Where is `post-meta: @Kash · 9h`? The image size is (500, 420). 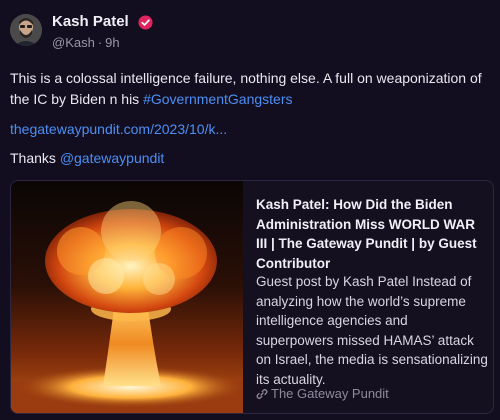
post-meta: @Kash · 9h is located at coordinates (86, 42).